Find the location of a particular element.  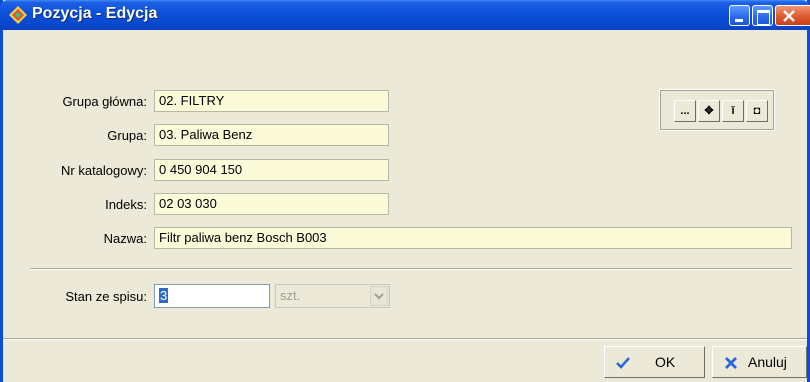

stock-quantity-input: 3 is located at coordinates (212, 296).